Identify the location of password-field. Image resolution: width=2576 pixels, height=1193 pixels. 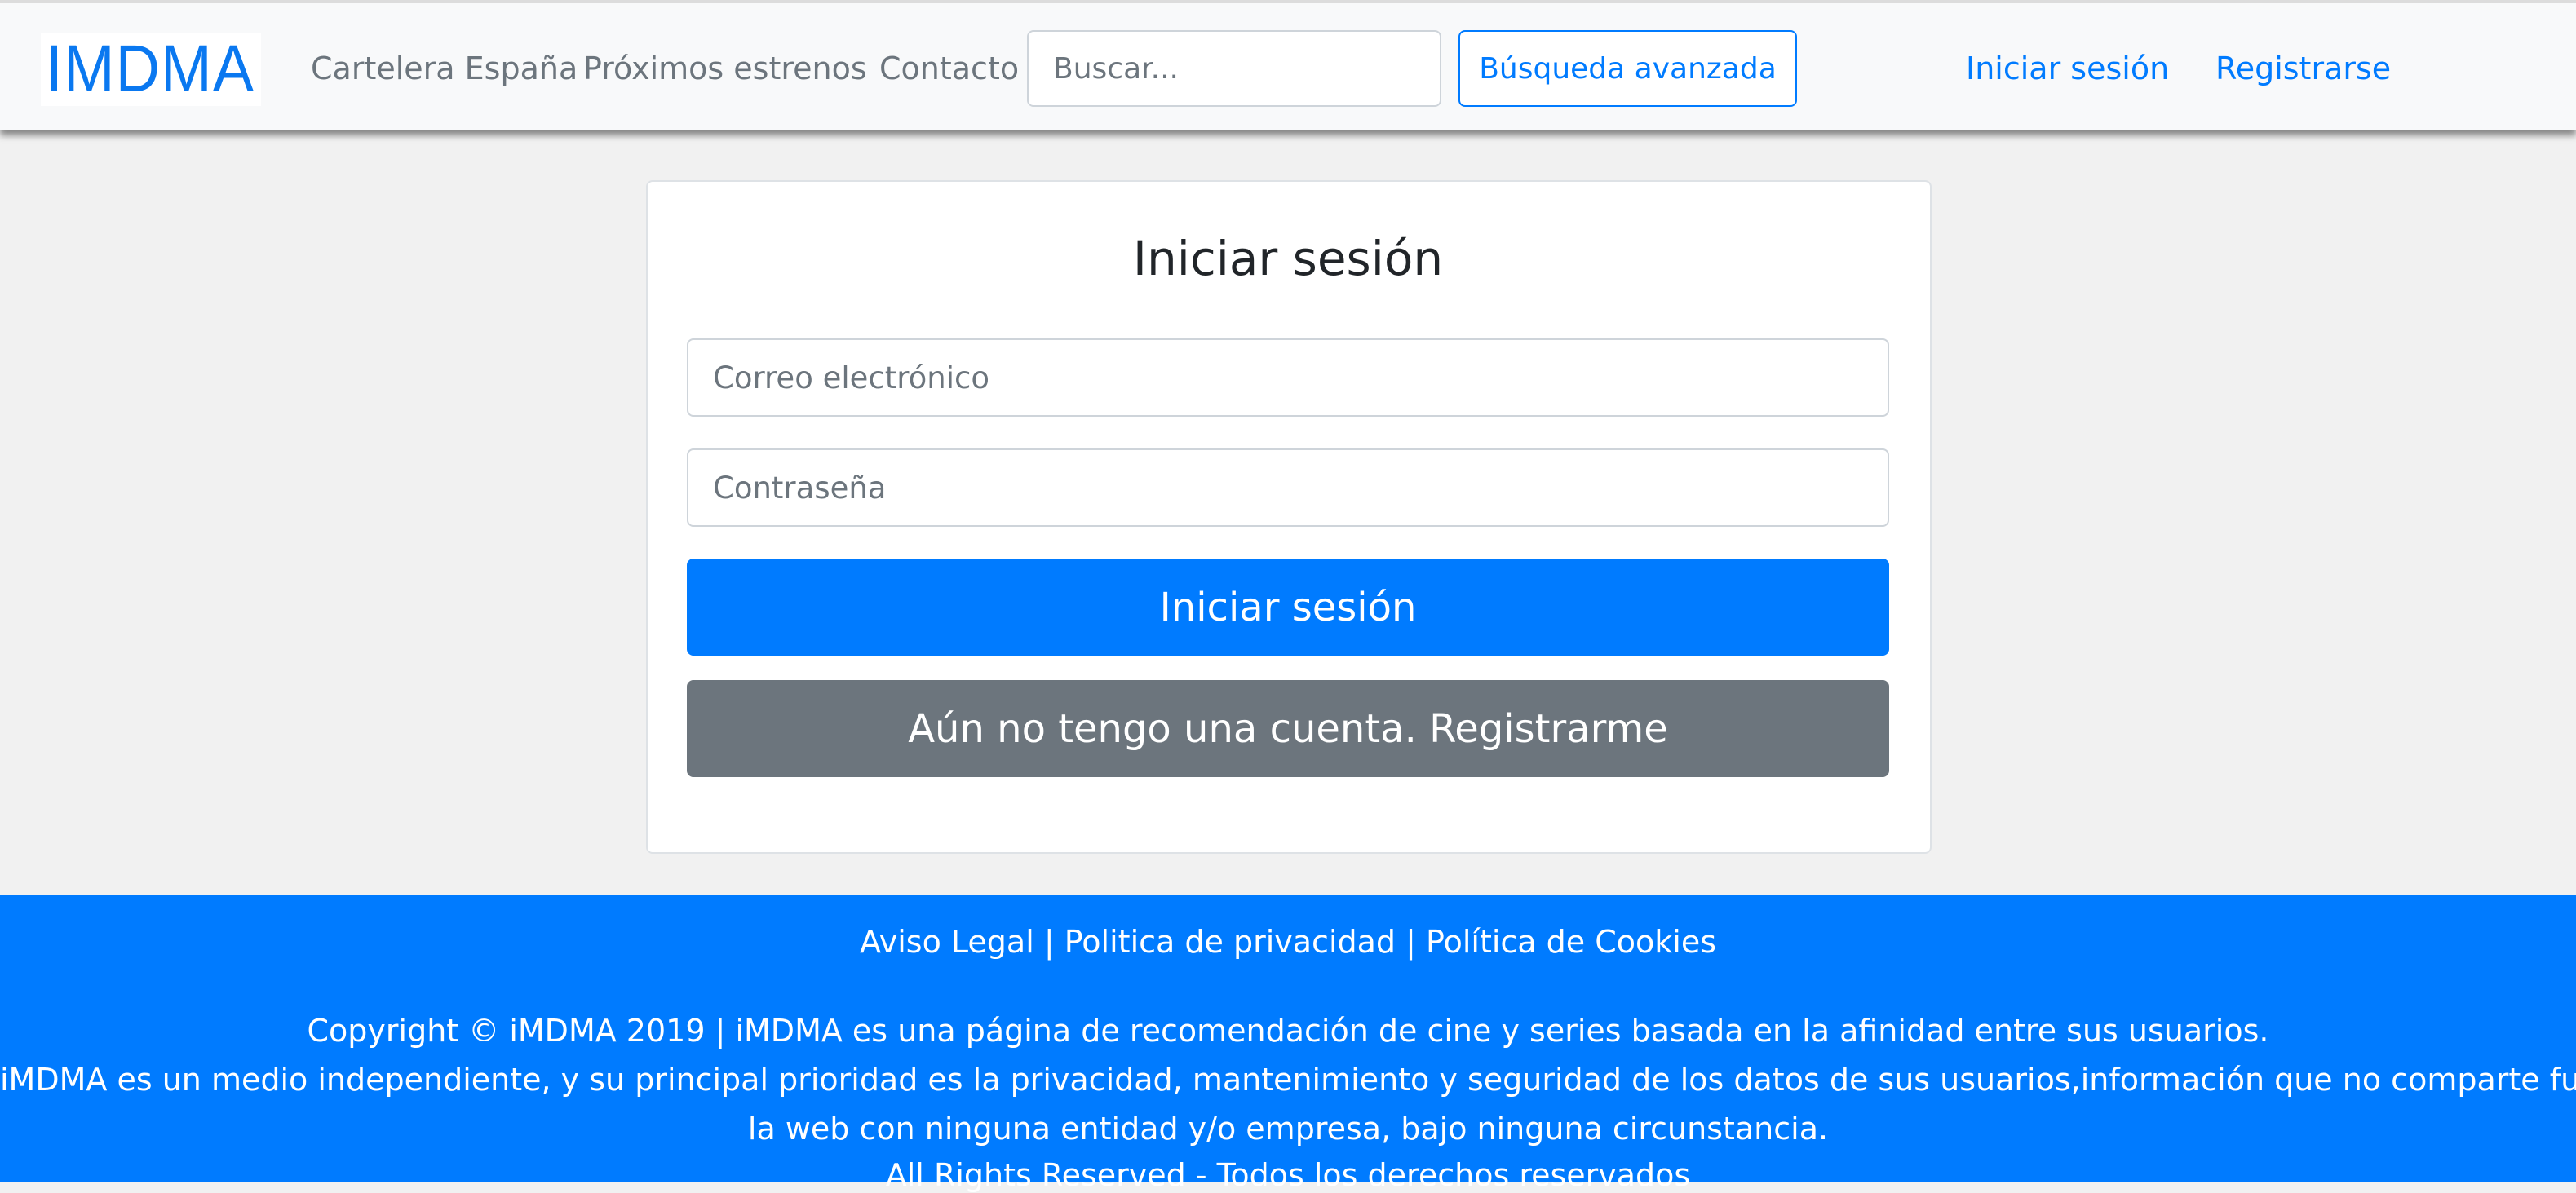
(1288, 487).